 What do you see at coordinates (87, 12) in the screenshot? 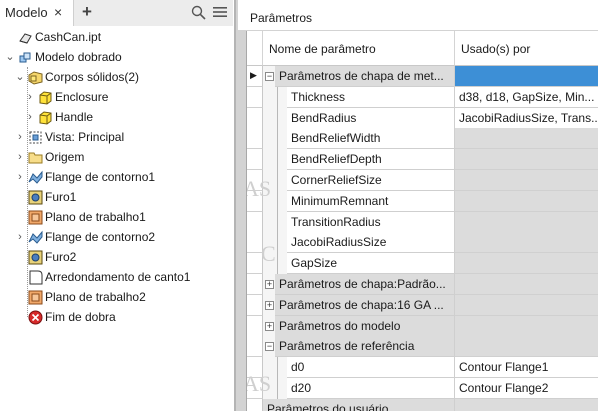
I see `add-tab-icon: +` at bounding box center [87, 12].